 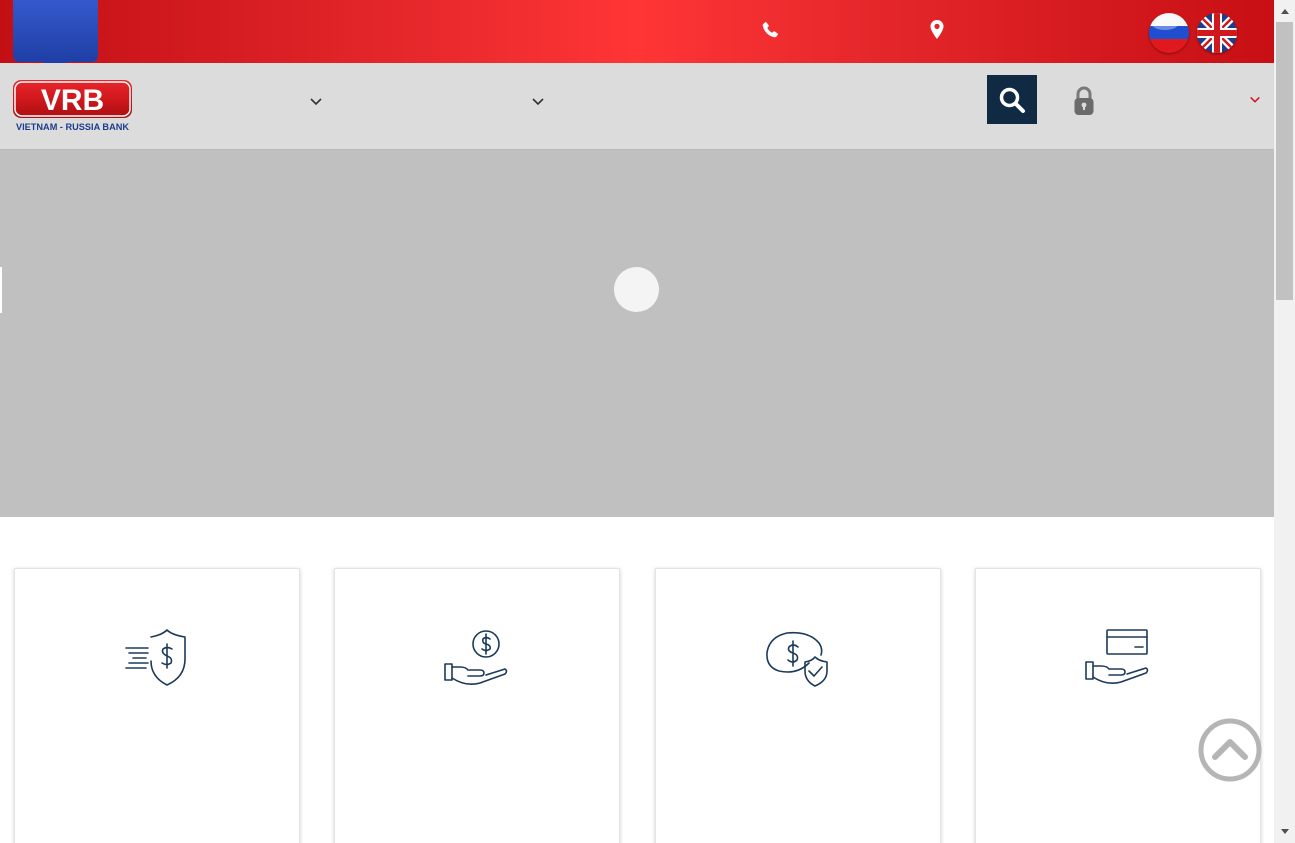 I want to click on scroll-down-arrow, so click(x=1284, y=832).